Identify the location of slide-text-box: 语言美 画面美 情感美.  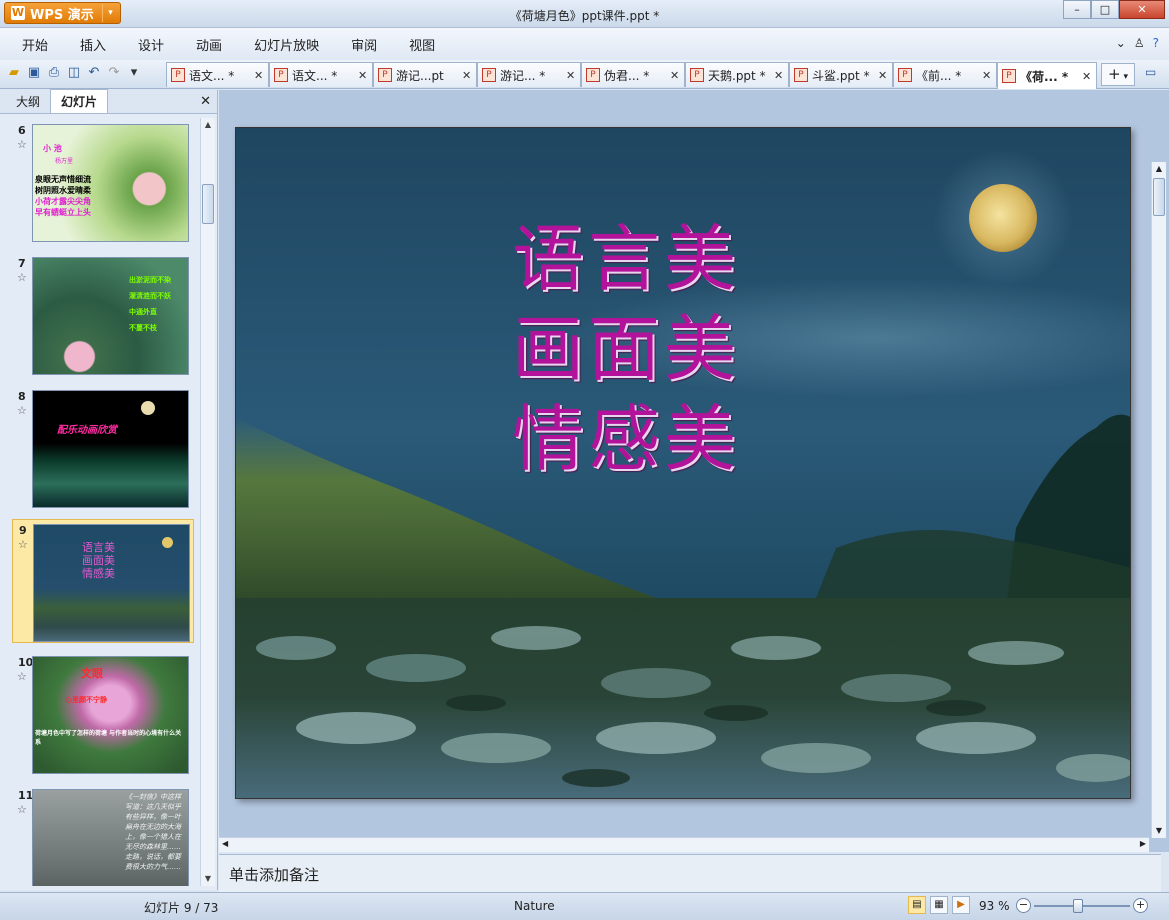
(626, 349).